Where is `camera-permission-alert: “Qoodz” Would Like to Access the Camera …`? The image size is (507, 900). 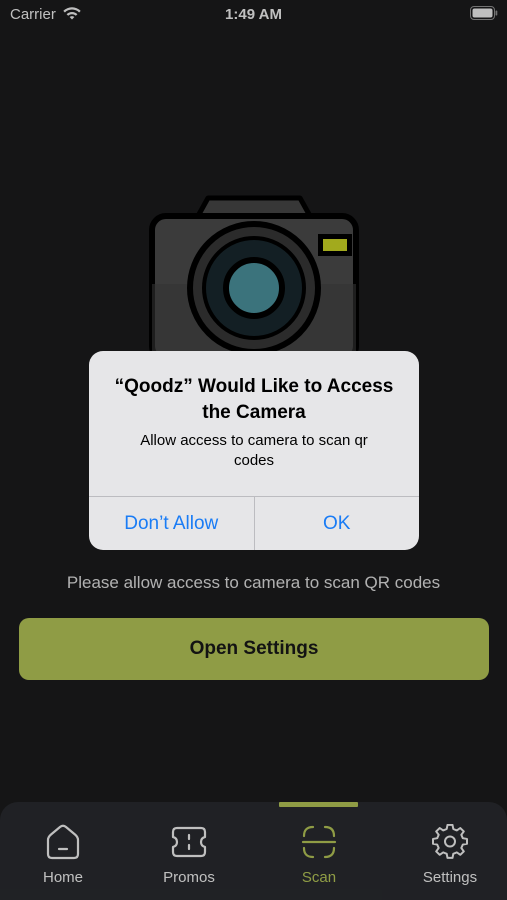
camera-permission-alert: “Qoodz” Would Like to Access the Camera … is located at coordinates (254, 450).